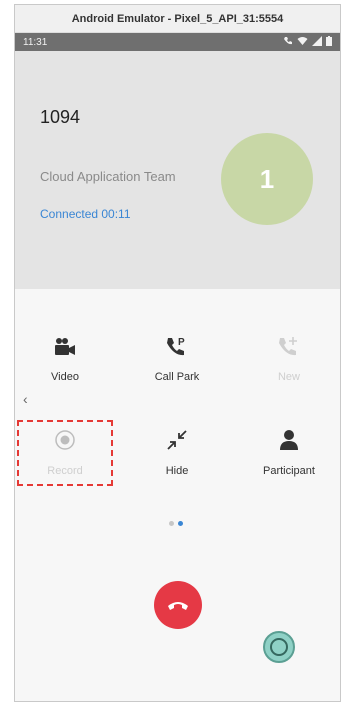  I want to click on status-icons, so click(307, 42).